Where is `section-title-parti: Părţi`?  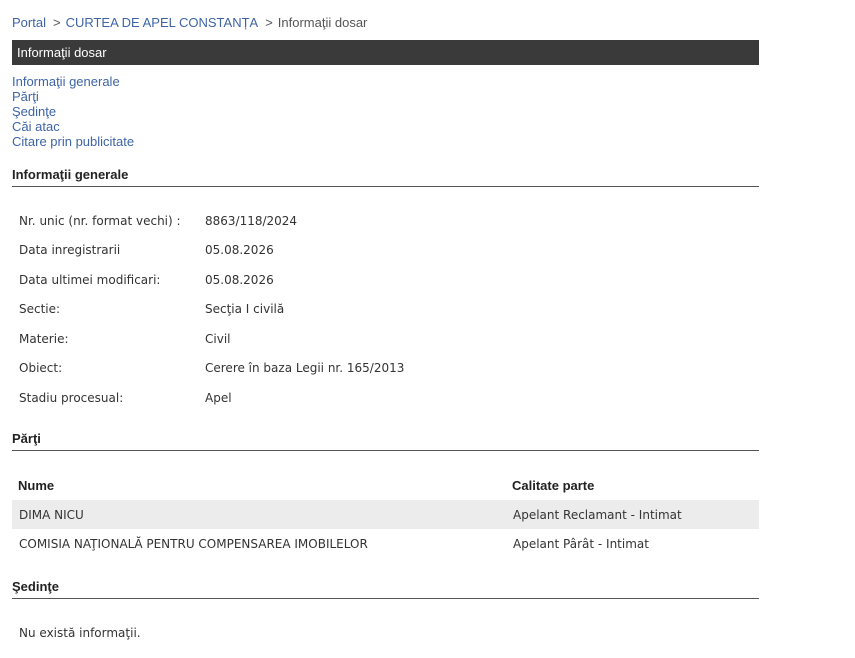 section-title-parti: Părţi is located at coordinates (385, 441).